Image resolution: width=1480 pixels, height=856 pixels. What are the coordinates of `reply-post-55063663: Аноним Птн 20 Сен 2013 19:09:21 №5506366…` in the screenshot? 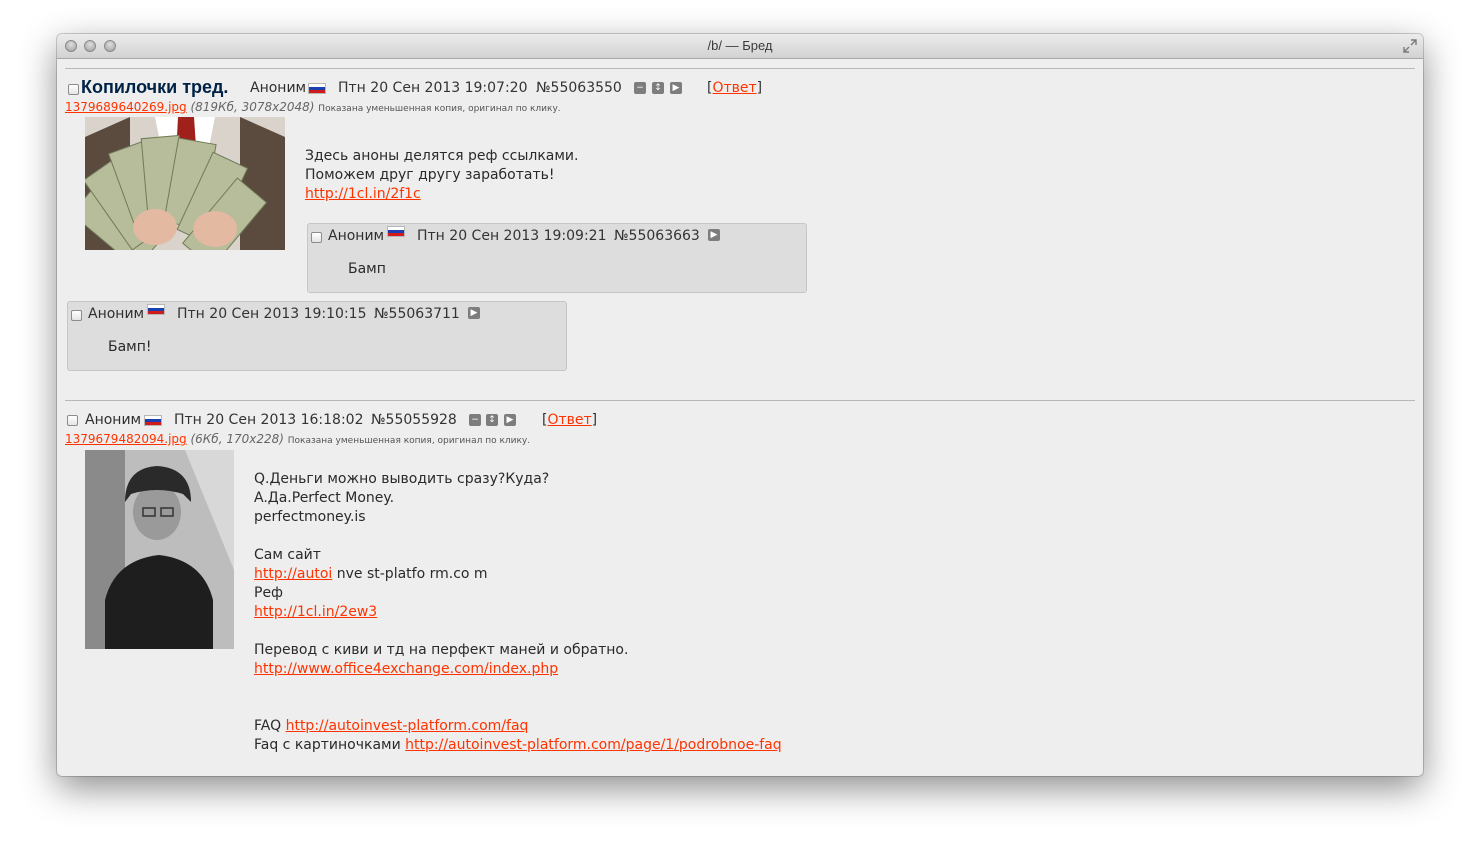 It's located at (557, 258).